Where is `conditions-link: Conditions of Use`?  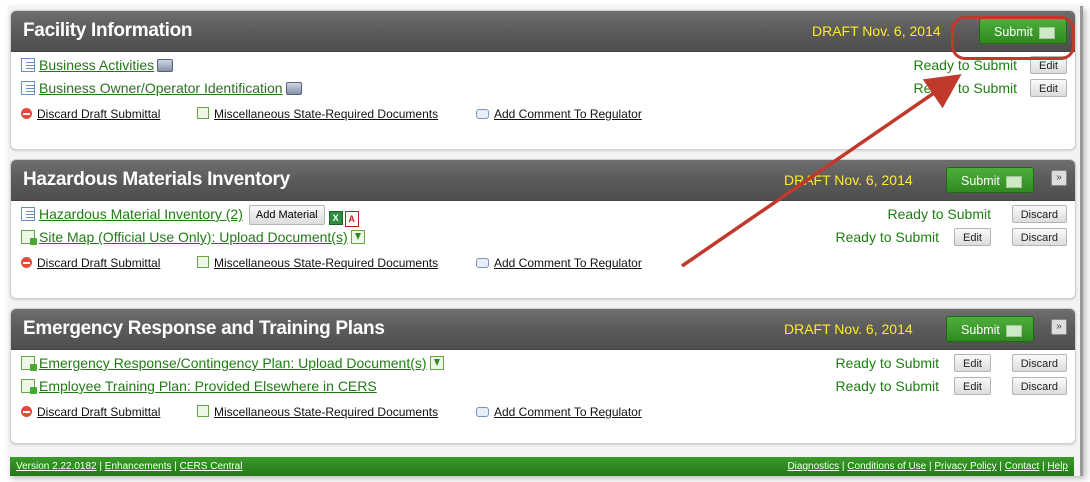 conditions-link: Conditions of Use is located at coordinates (886, 466).